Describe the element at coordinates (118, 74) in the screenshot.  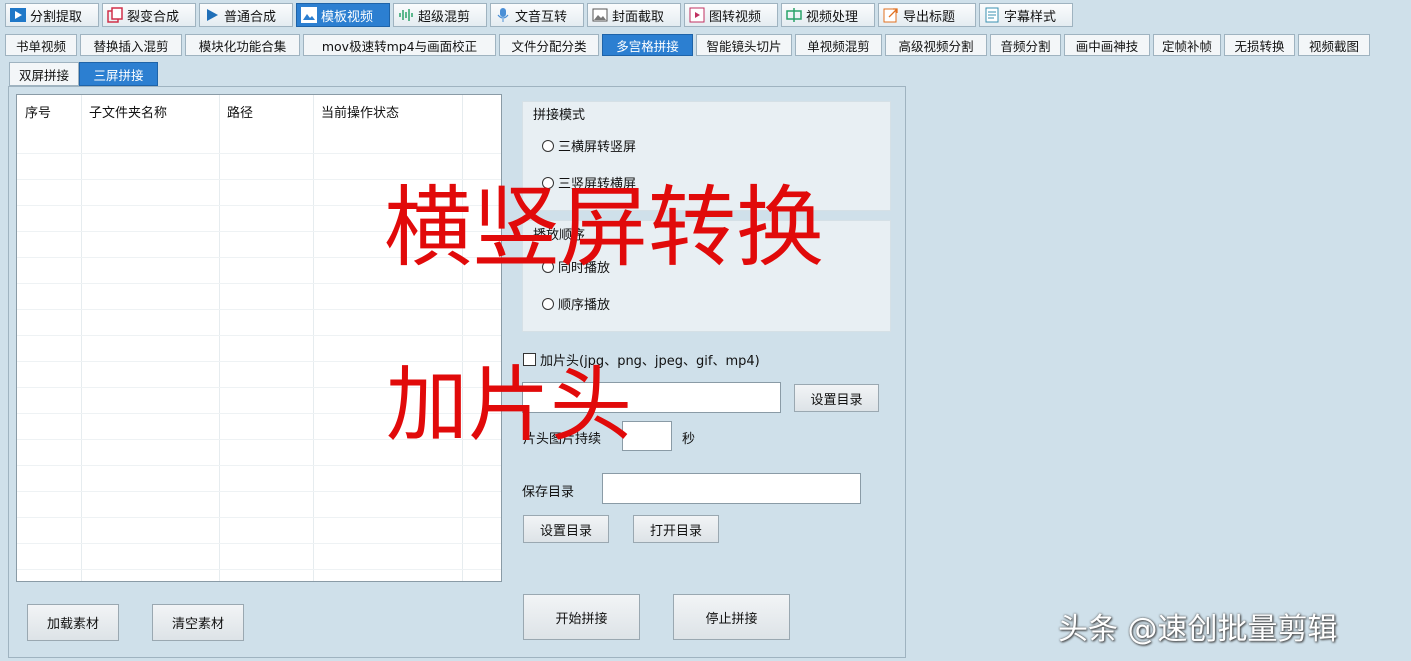
I see `tab-triple-screen: 三屏拼接` at that location.